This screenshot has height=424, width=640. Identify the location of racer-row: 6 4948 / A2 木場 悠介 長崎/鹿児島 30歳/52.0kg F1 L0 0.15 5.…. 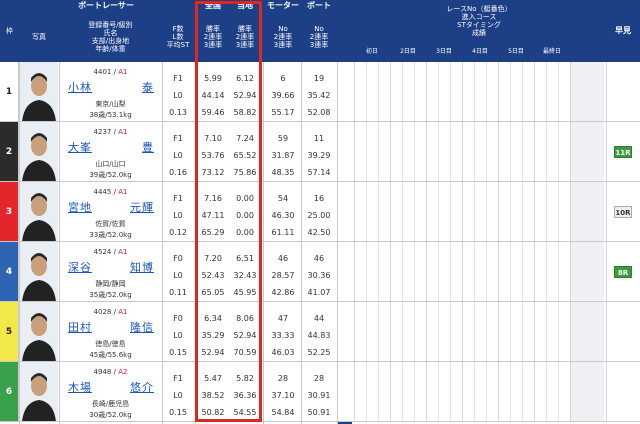
(320, 392).